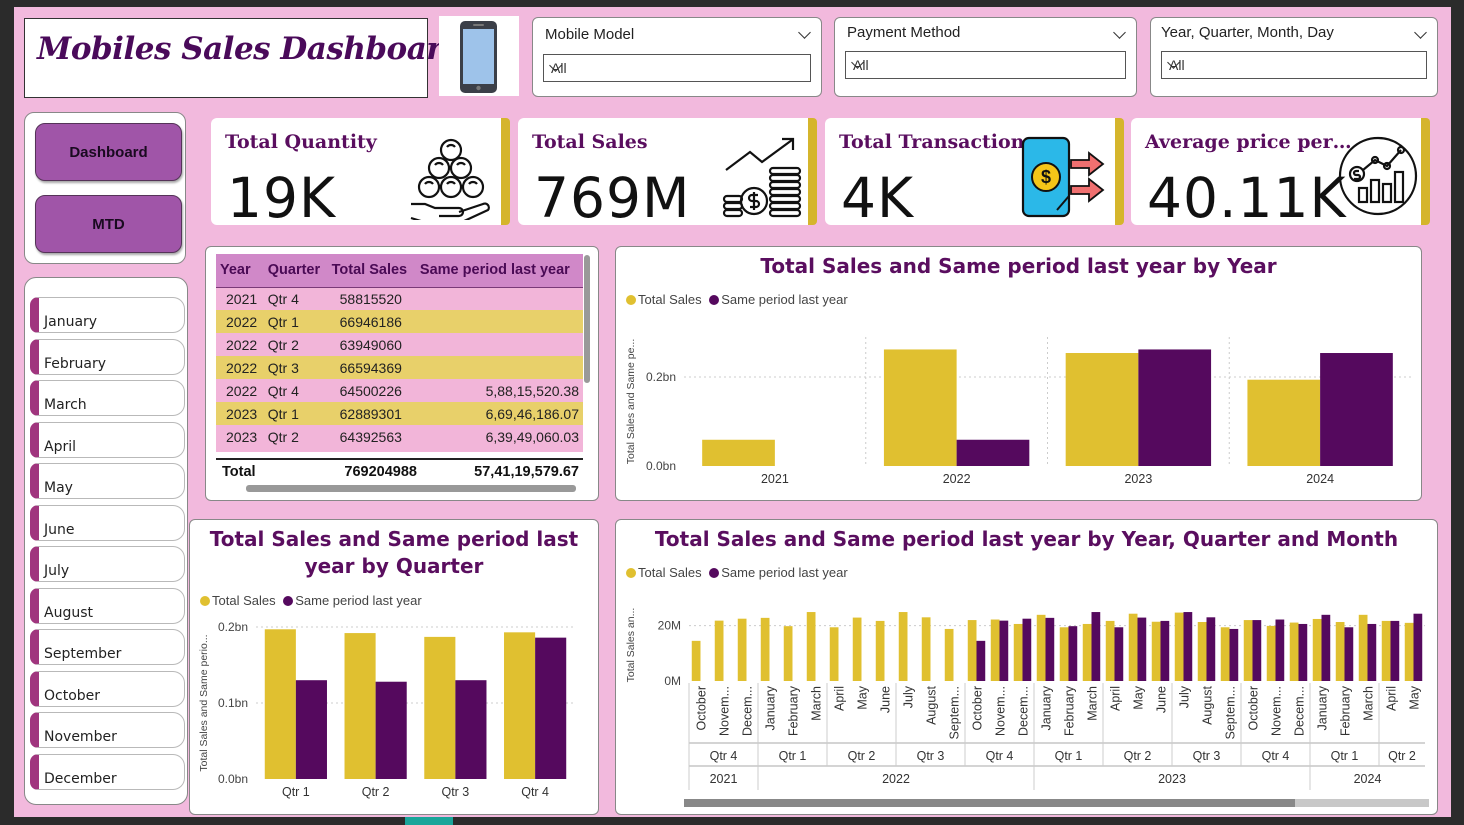 The width and height of the screenshot is (1464, 825). I want to click on month-button-december: December, so click(107, 771).